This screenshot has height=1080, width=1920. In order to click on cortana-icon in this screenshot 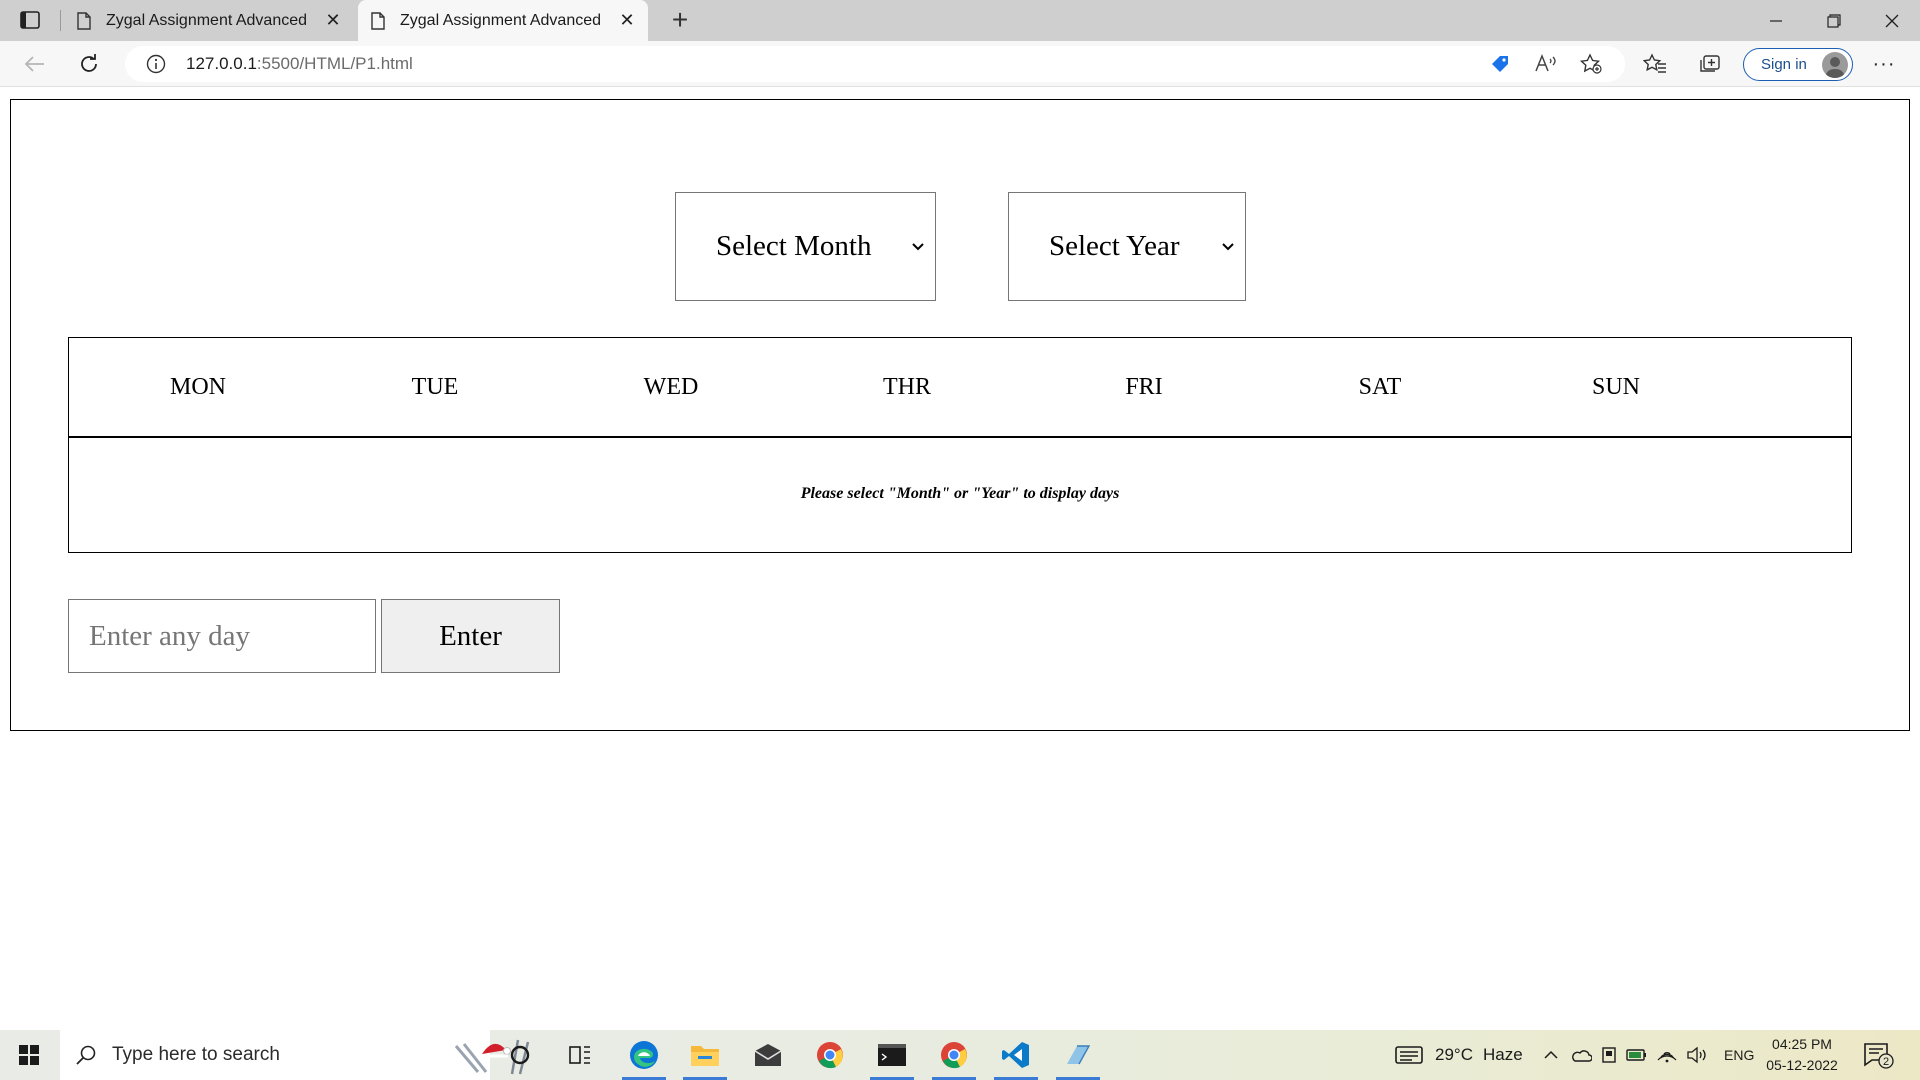, I will do `click(520, 1055)`.